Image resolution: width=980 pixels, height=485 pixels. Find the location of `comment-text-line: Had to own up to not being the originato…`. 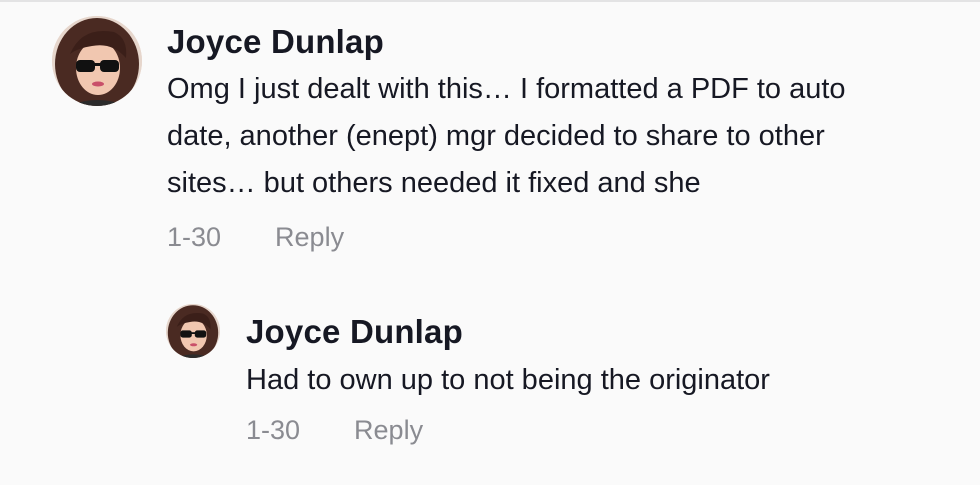

comment-text-line: Had to own up to not being the originato… is located at coordinates (508, 380).